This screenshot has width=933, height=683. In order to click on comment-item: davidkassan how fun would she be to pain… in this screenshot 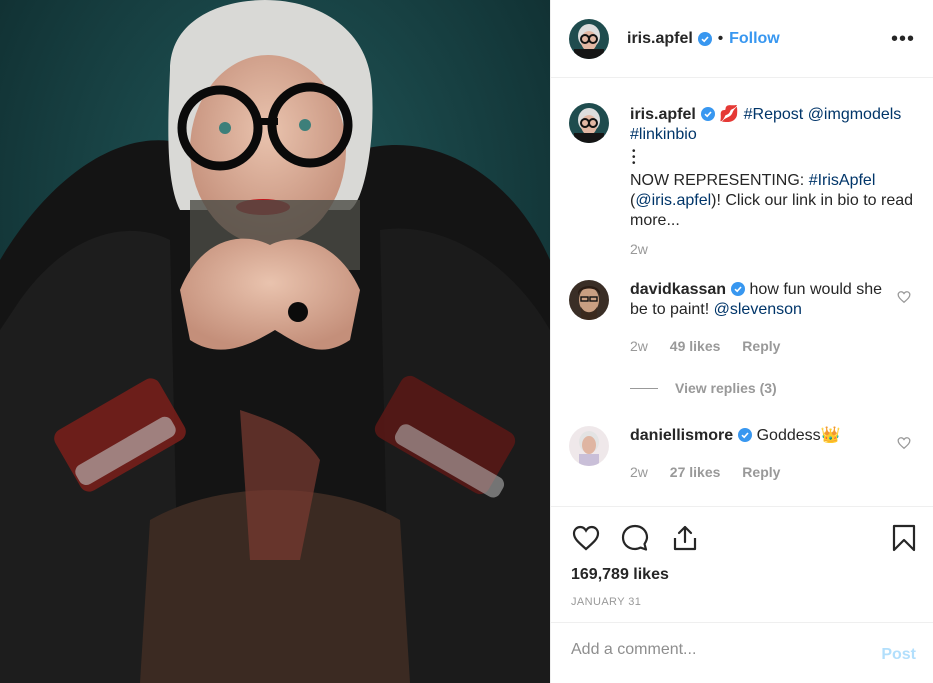, I will do `click(744, 325)`.